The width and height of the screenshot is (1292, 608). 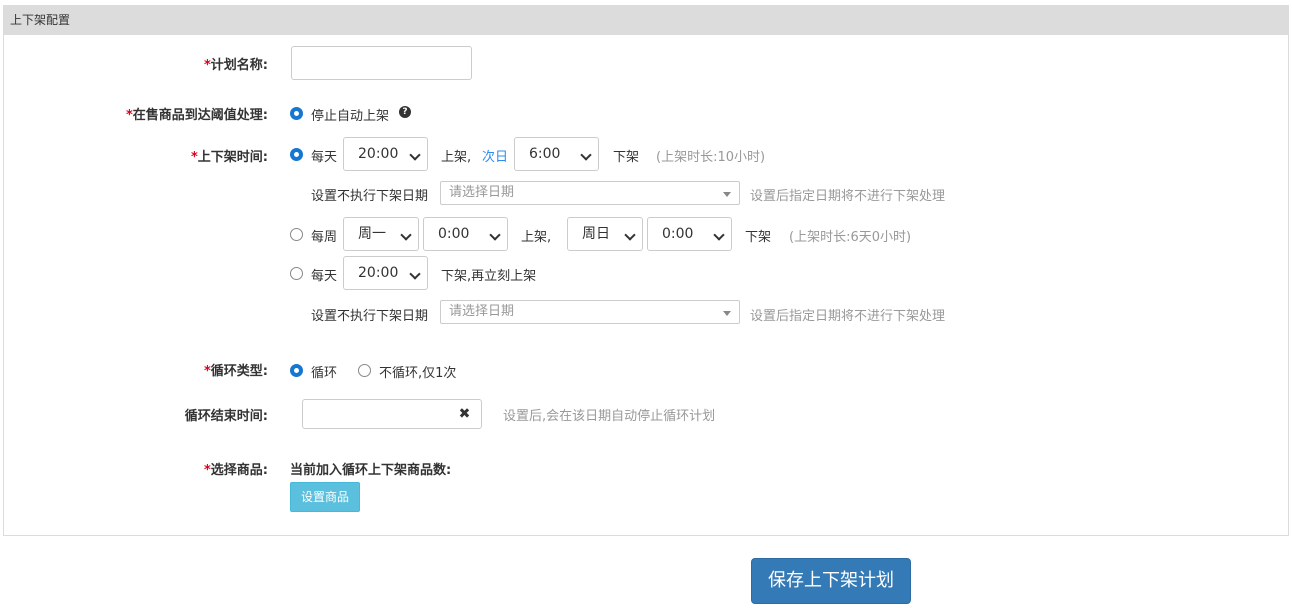 I want to click on weekly-on-day-select: 周一, so click(x=381, y=234).